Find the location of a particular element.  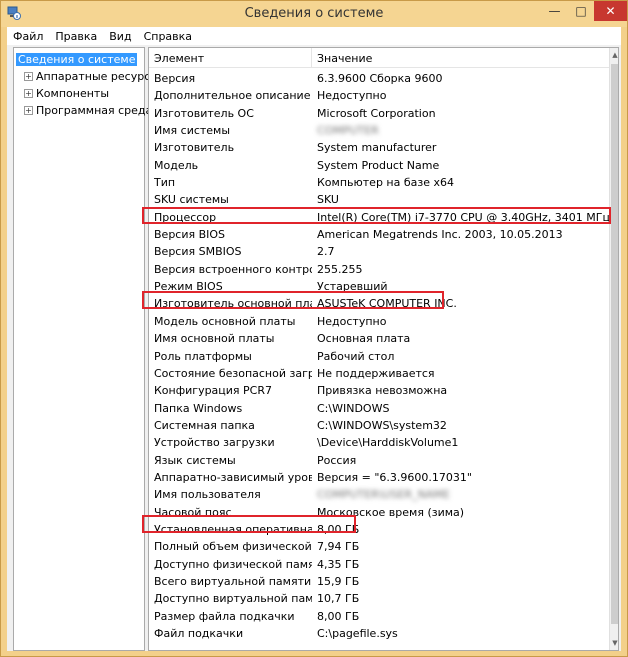

table-row: Имя пользователя COMPUTER\USER_NAME is located at coordinates (379, 494).